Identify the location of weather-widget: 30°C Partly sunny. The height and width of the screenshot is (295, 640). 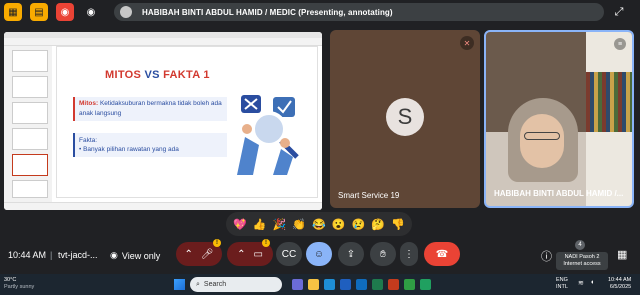
(19, 284).